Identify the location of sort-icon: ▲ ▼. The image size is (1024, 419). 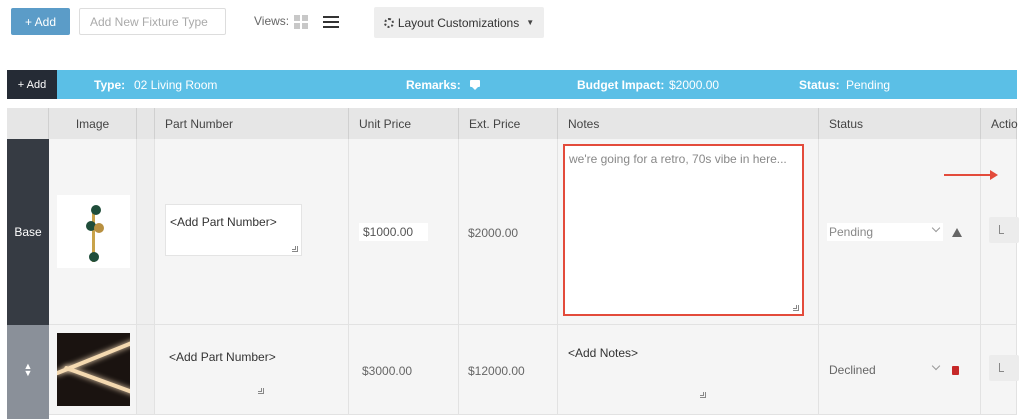
(28, 369).